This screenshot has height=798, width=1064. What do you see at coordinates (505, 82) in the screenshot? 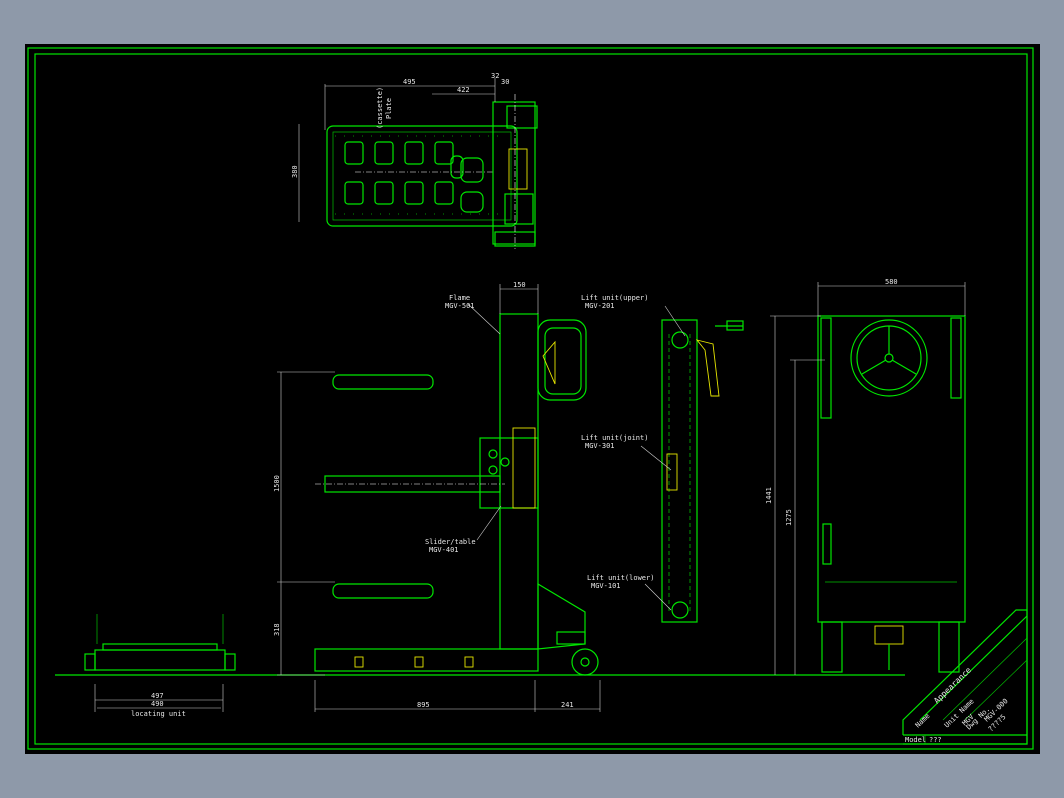
I see `top-dim-small-b: 30` at bounding box center [505, 82].